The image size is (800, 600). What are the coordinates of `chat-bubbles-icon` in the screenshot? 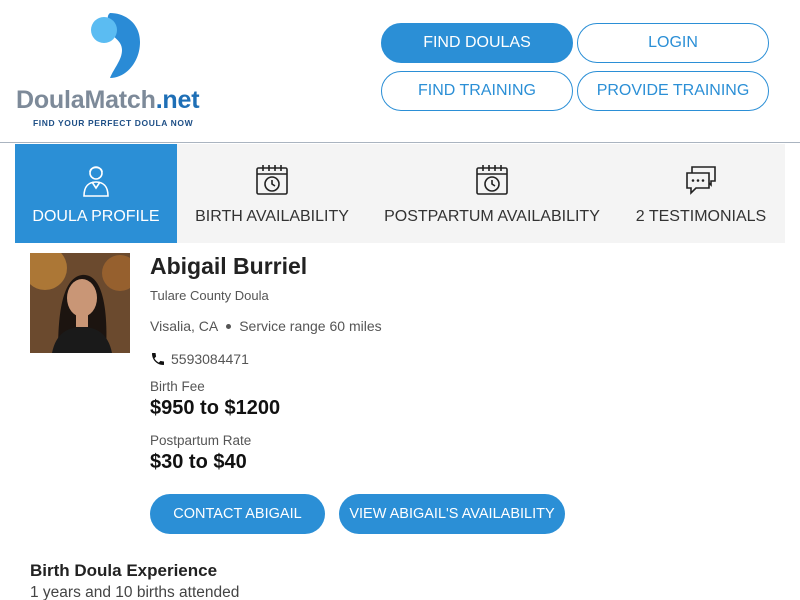 It's located at (701, 180).